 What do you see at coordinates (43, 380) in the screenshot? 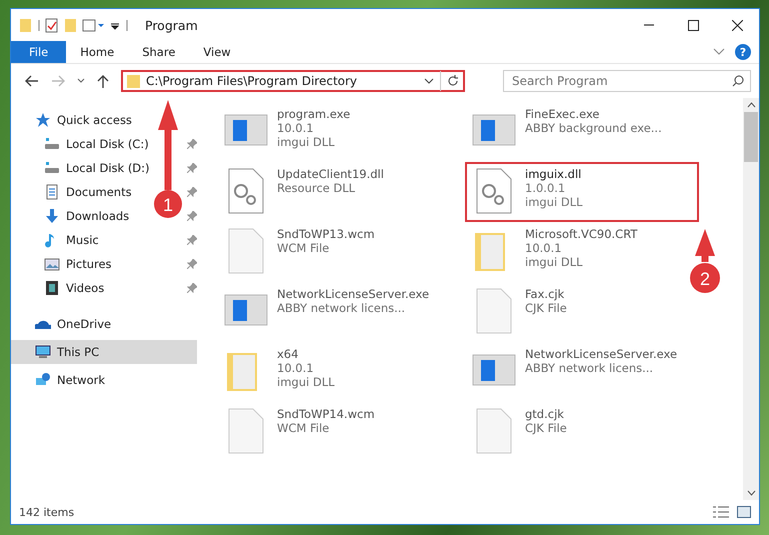
I see `network-icon` at bounding box center [43, 380].